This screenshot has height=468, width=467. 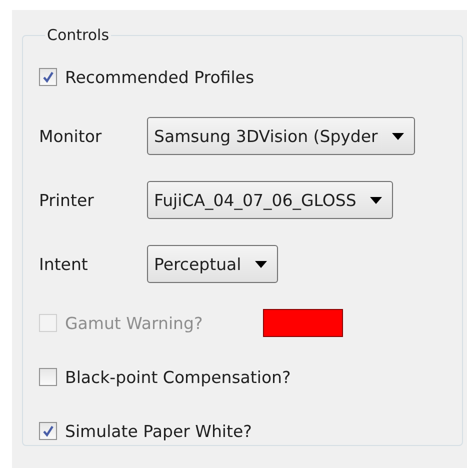 I want to click on checkbox-label: Simulate Paper White?, so click(x=158, y=431).